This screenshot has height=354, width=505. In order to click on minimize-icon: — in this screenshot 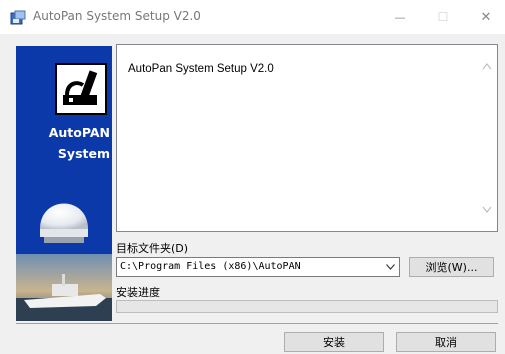, I will do `click(400, 17)`.